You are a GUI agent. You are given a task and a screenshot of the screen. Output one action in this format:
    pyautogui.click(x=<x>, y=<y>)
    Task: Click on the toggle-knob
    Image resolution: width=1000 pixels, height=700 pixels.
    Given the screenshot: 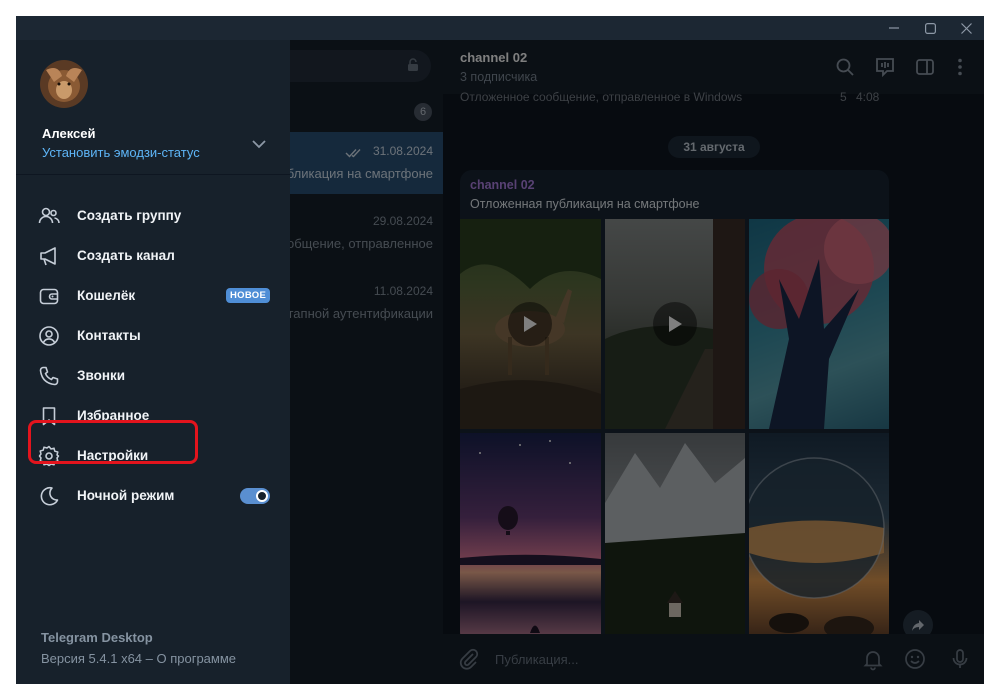 What is the action you would take?
    pyautogui.click(x=262, y=496)
    